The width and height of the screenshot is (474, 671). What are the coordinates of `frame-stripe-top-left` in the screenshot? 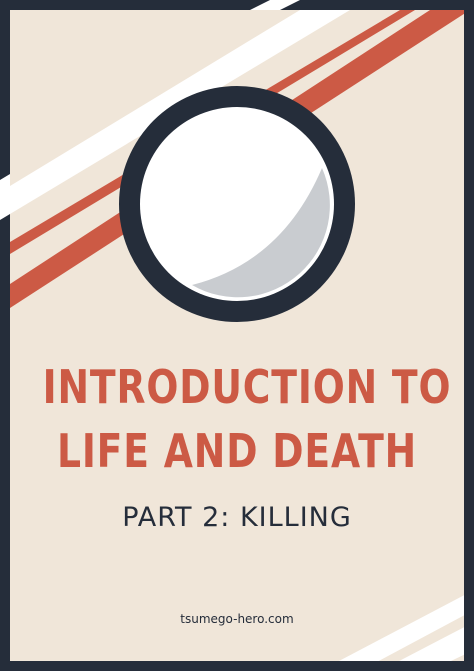 It's located at (5, 197).